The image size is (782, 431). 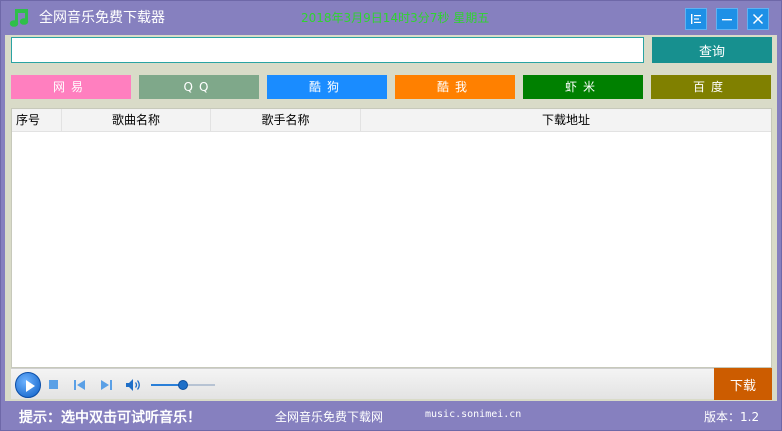 What do you see at coordinates (53, 384) in the screenshot?
I see `stop-icon` at bounding box center [53, 384].